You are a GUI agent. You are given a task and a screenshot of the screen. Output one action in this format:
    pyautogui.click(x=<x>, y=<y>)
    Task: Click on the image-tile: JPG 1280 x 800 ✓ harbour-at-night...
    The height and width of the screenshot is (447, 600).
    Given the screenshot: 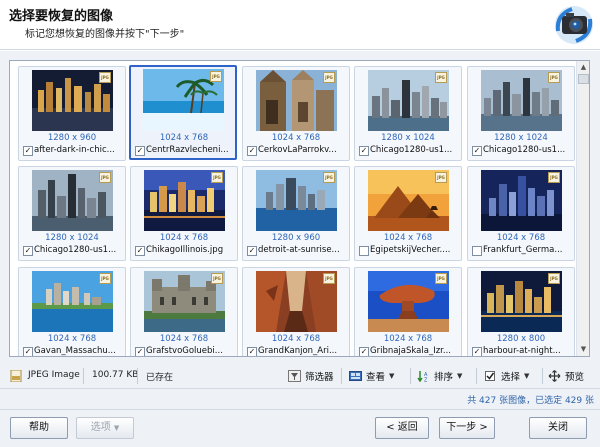 What is the action you would take?
    pyautogui.click(x=521, y=311)
    